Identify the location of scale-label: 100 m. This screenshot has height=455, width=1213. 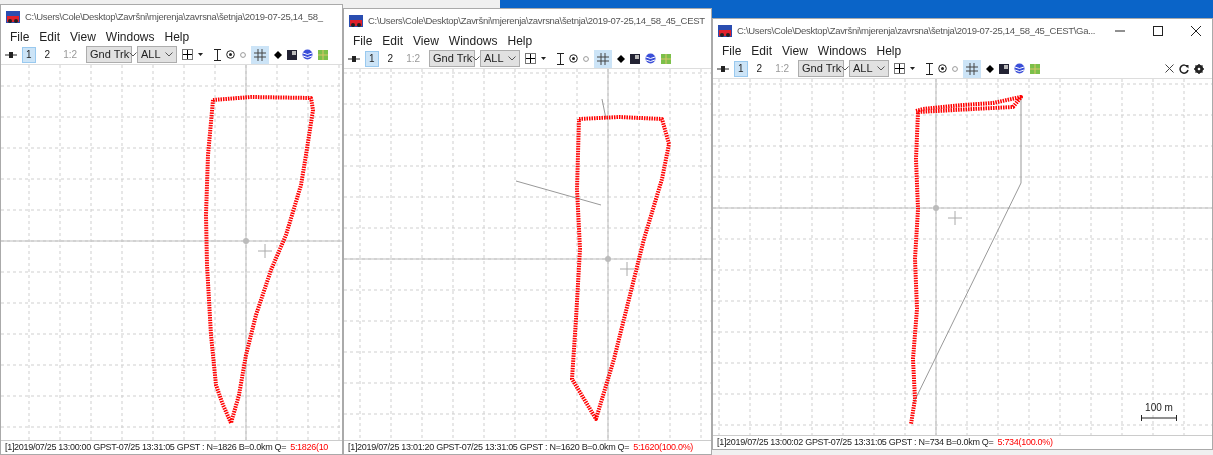
(1159, 408).